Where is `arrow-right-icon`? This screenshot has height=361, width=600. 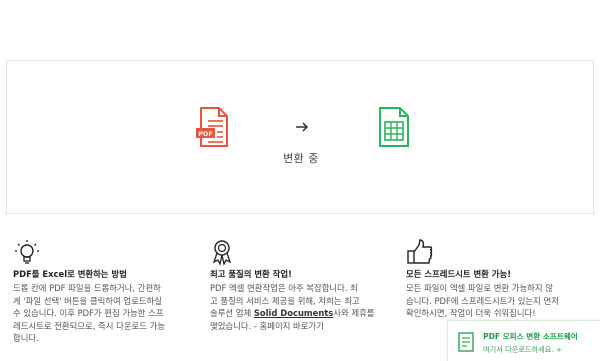 arrow-right-icon is located at coordinates (302, 127).